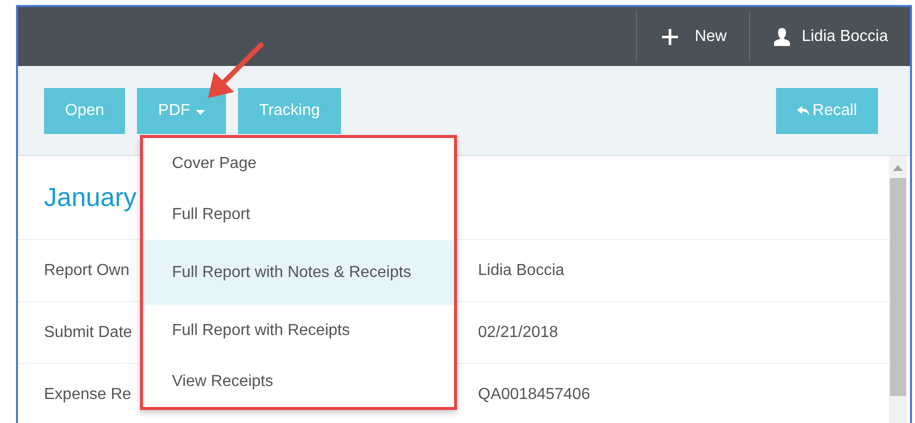 This screenshot has width=915, height=423. Describe the element at coordinates (845, 37) in the screenshot. I see `user-name: Lidia Boccia` at that location.